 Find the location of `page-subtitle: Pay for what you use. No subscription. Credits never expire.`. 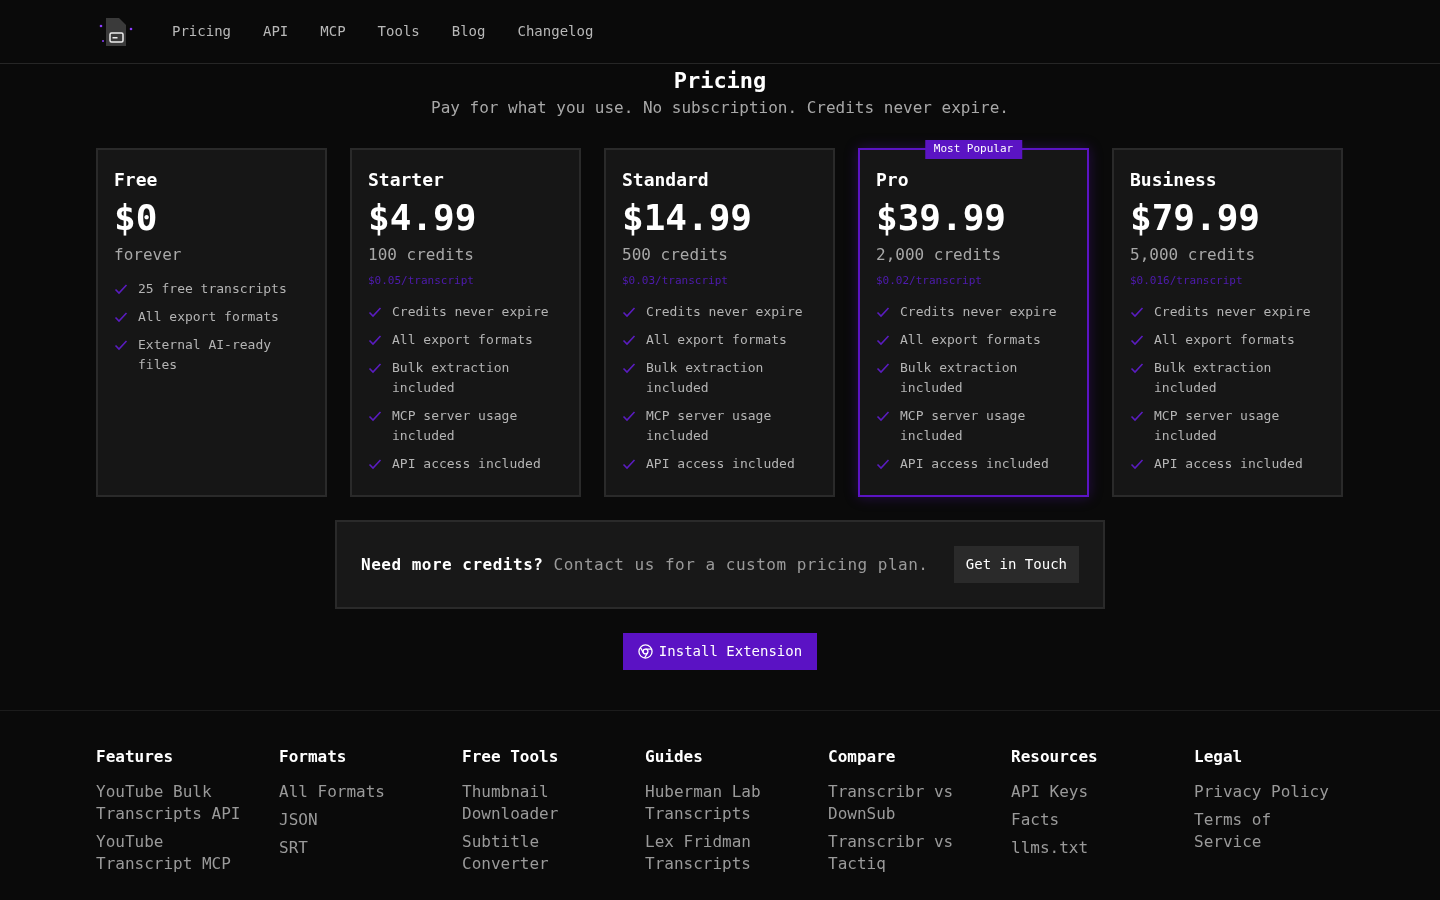

page-subtitle: Pay for what you use. No subscription. Credits never expire. is located at coordinates (720, 108).